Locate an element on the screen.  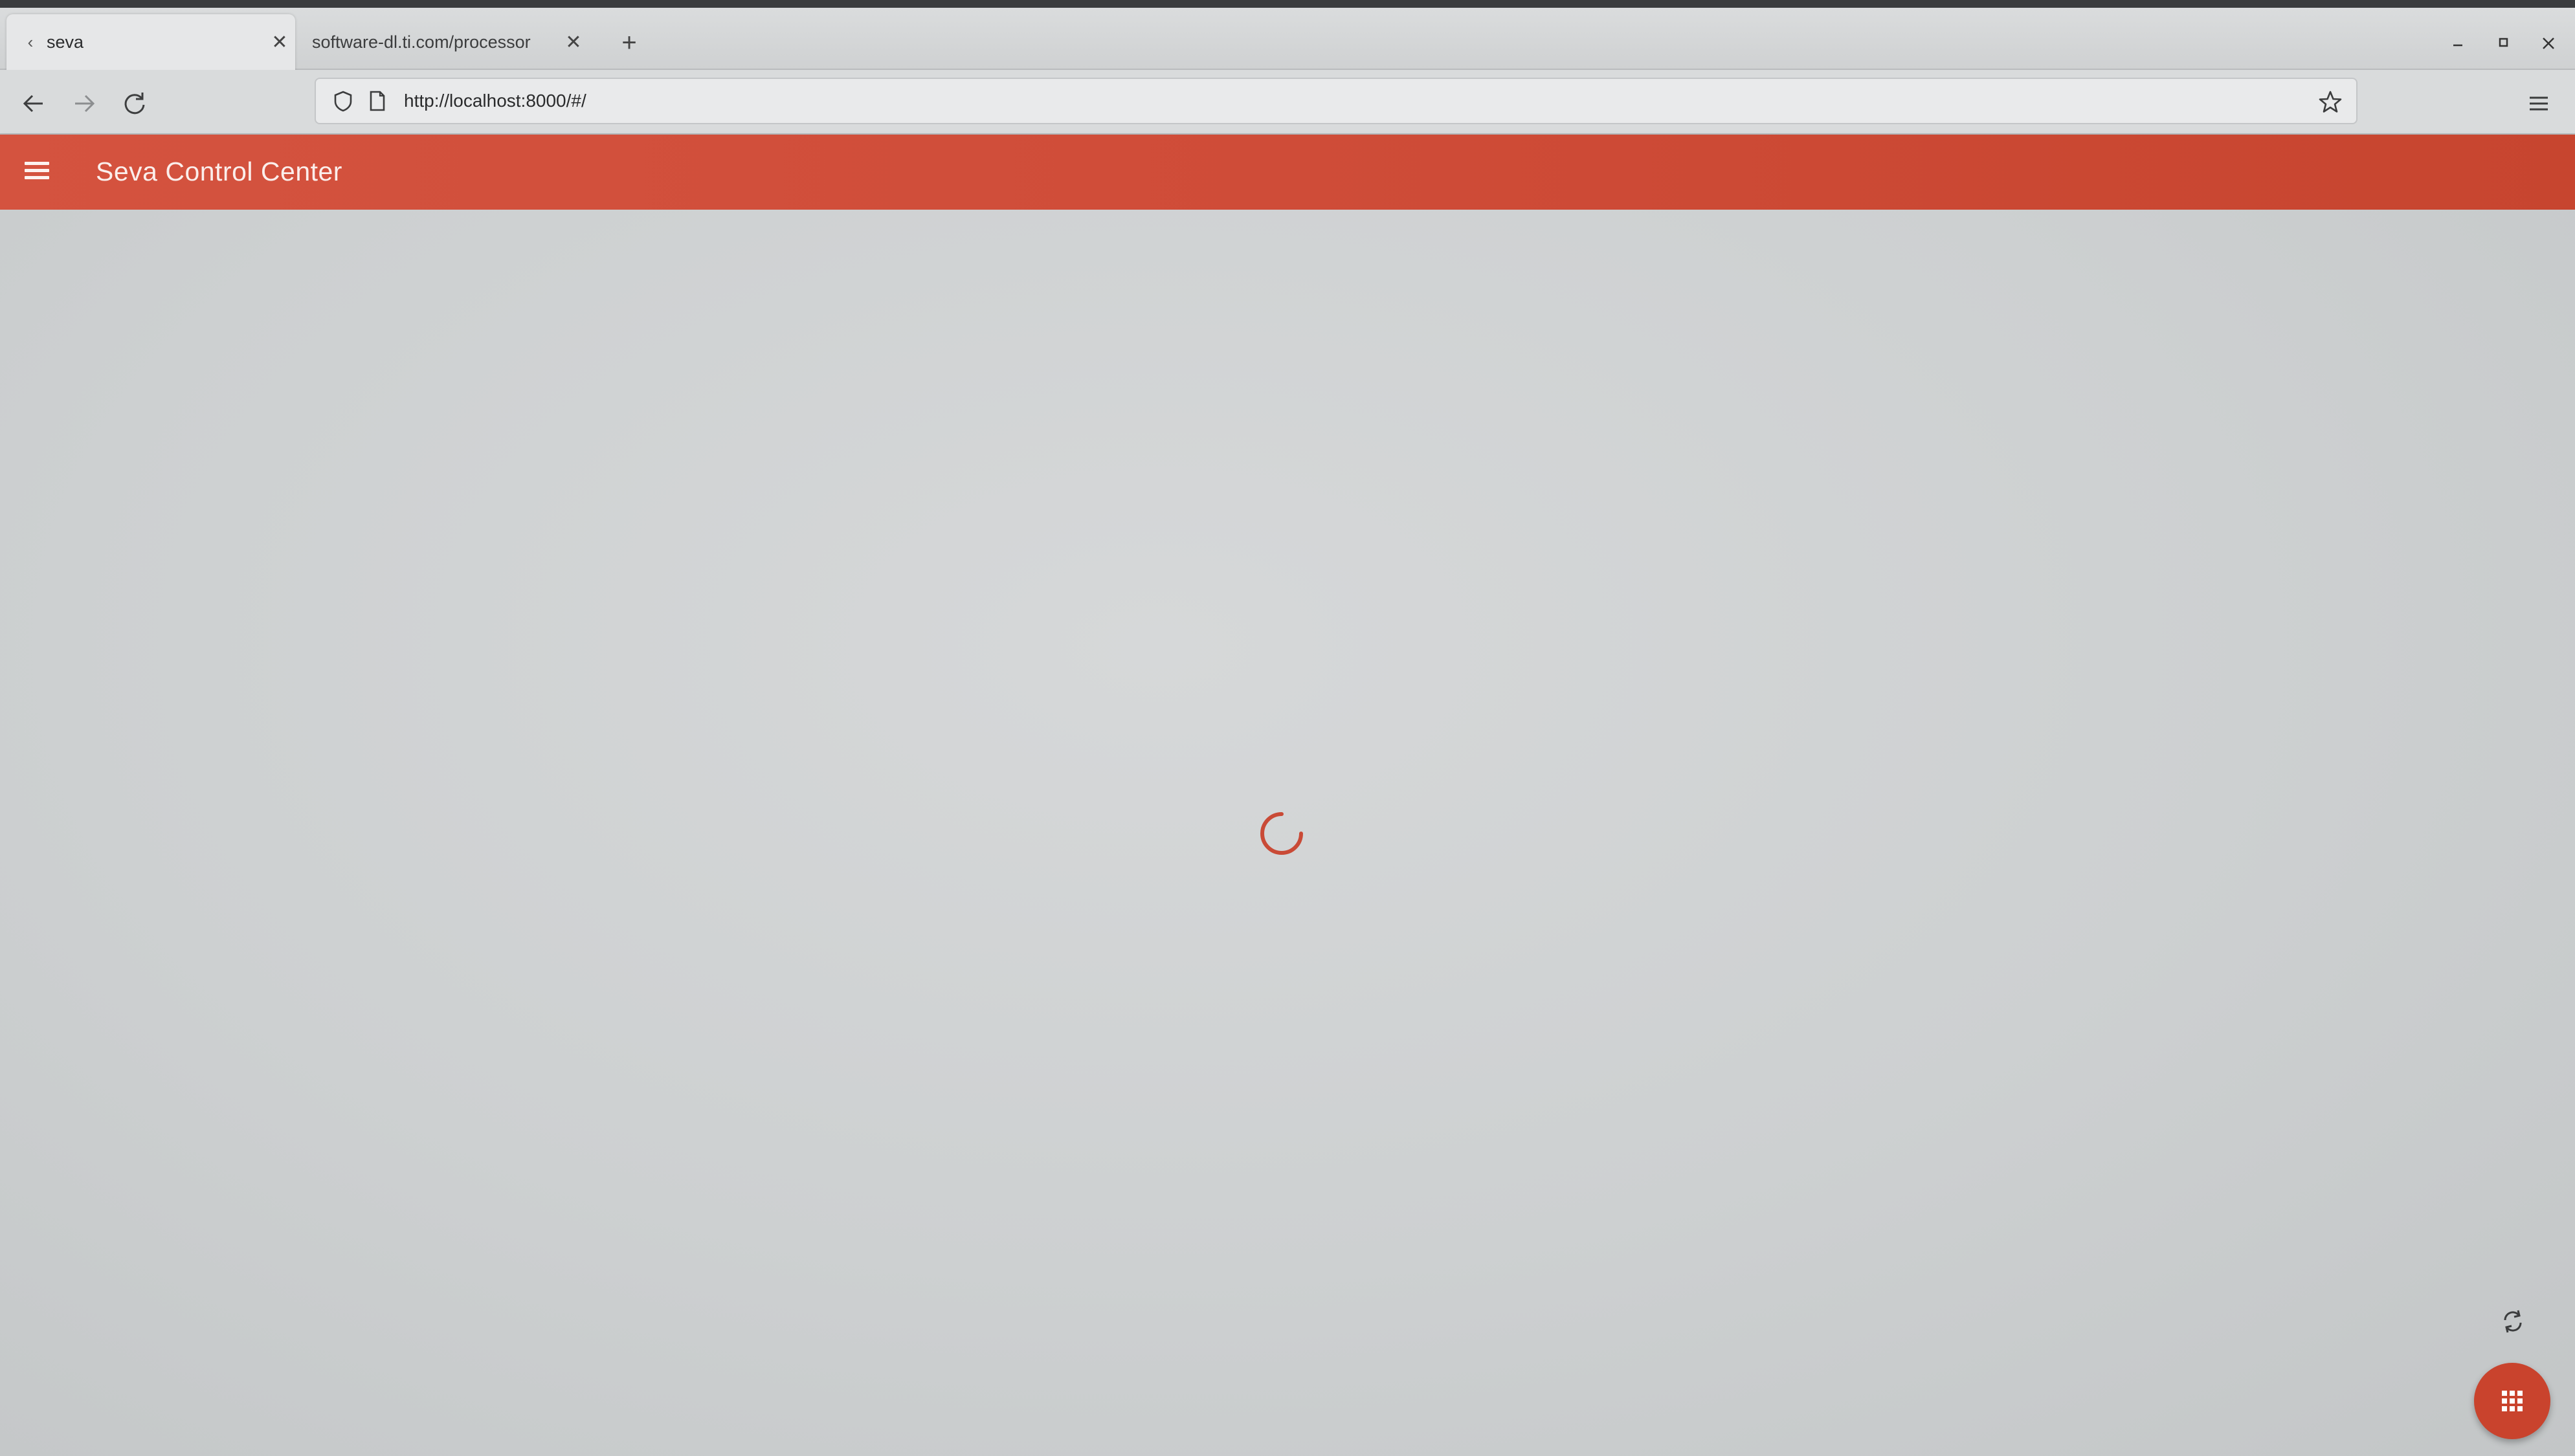
reload-icon is located at coordinates (134, 104).